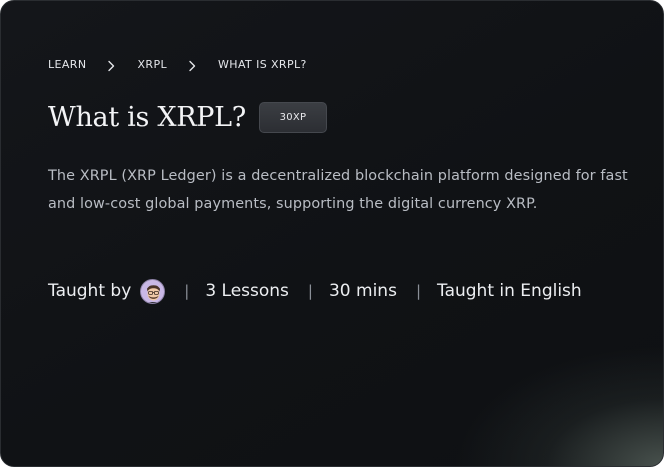  What do you see at coordinates (67, 64) in the screenshot?
I see `breadcrumb-learn: LEARN` at bounding box center [67, 64].